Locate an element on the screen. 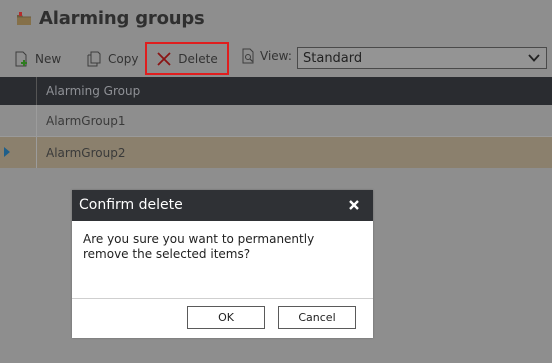  cancel-button-label: Cancel is located at coordinates (317, 317).